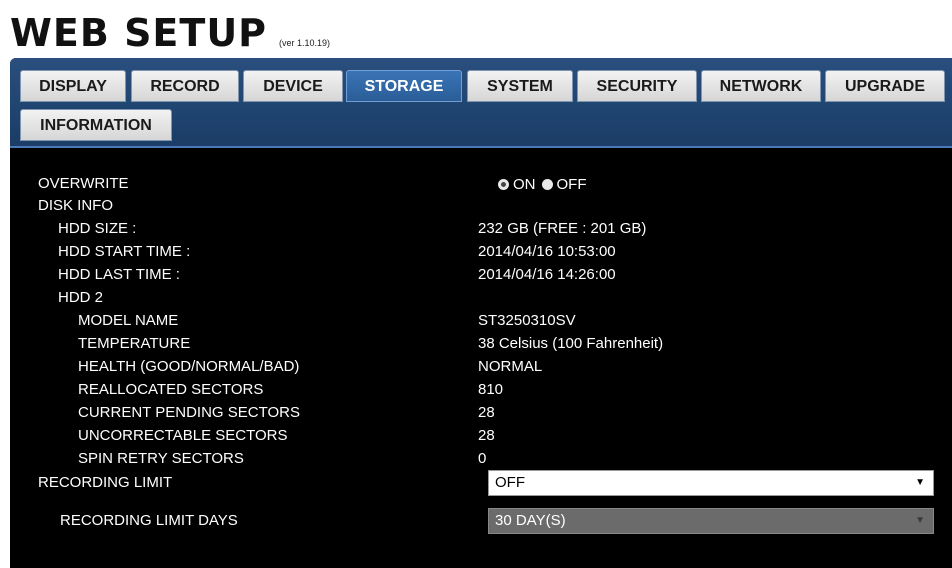  Describe the element at coordinates (73, 86) in the screenshot. I see `tab-display: DISPLAY` at that location.